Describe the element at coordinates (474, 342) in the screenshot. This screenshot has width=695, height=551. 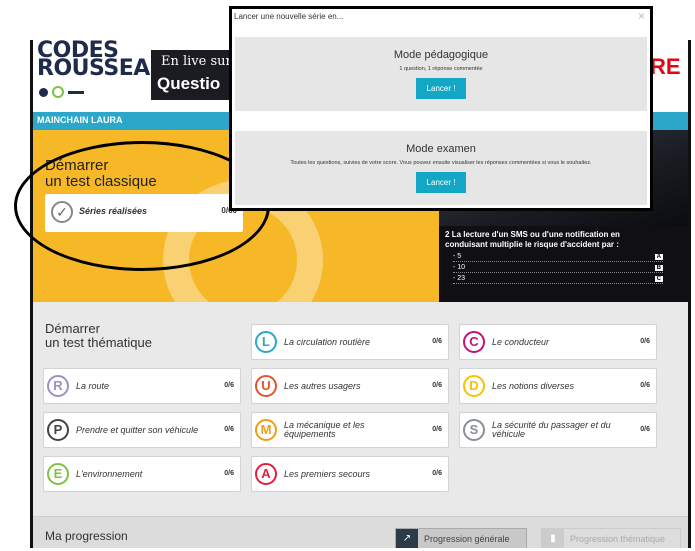
I see `letter-c-icon: C` at that location.